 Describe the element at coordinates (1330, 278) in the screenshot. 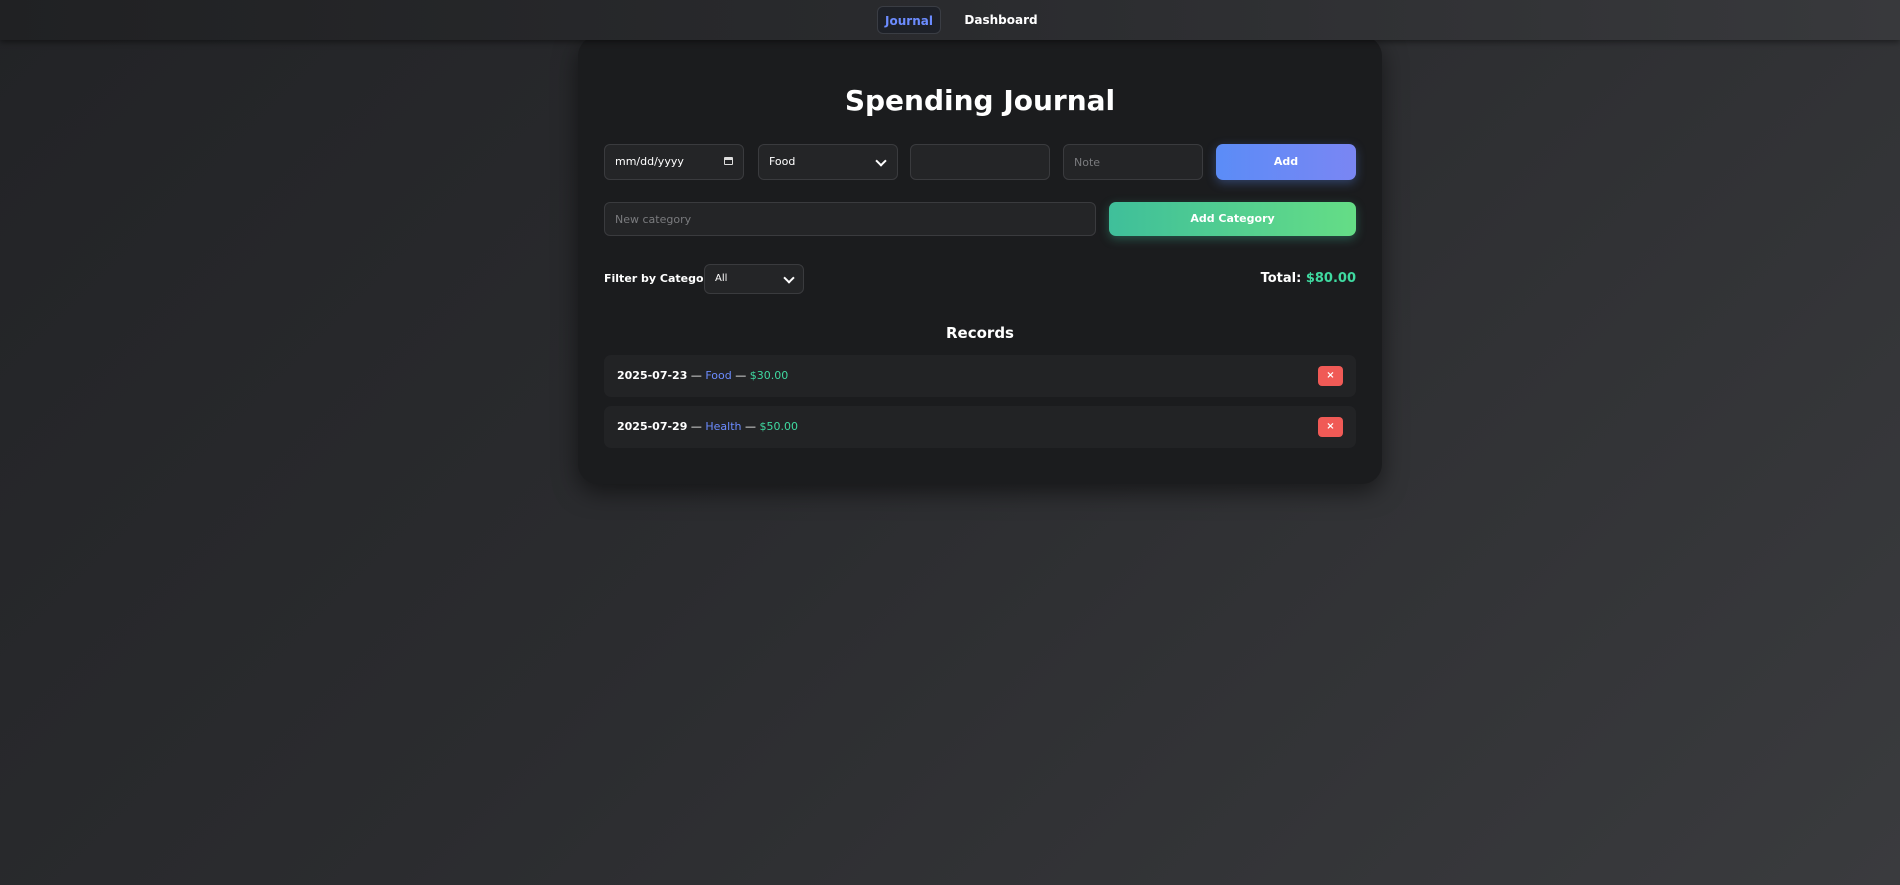

I see `total-value: $80.00` at that location.